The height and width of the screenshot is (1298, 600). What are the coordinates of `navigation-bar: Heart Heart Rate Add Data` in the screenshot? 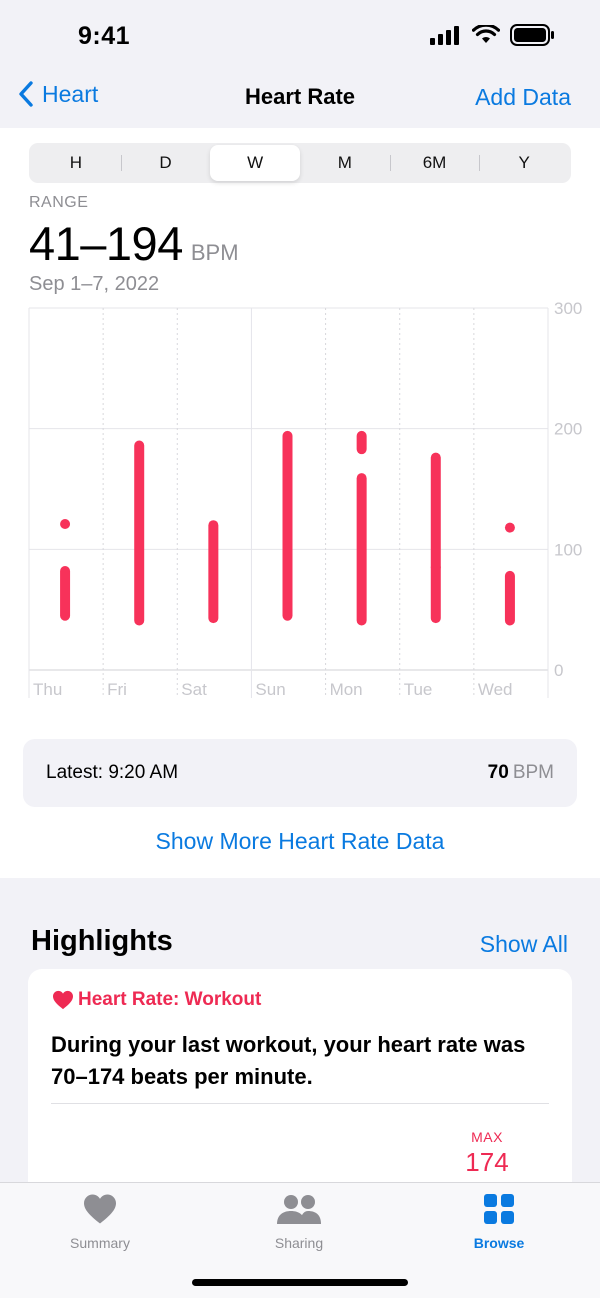 It's located at (300, 100).